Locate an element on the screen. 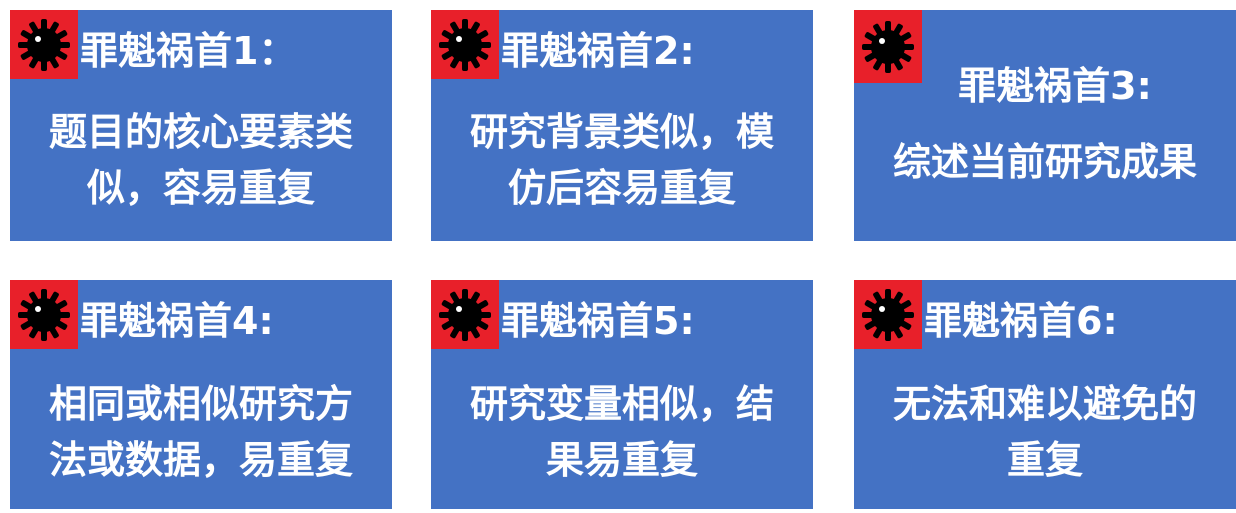 Image resolution: width=1236 pixels, height=513 pixels. card-description: 研究变量相似，结 果易重复 is located at coordinates (622, 432).